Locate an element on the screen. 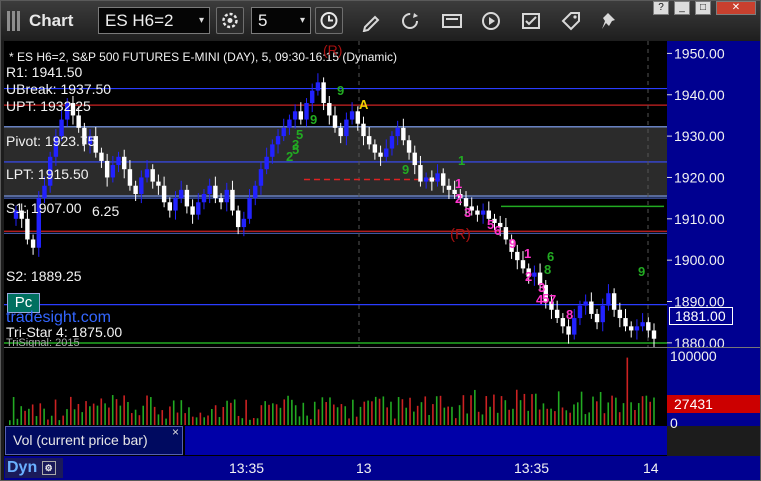 This screenshot has height=481, width=761. seq-label-pink: 8 is located at coordinates (569, 314).